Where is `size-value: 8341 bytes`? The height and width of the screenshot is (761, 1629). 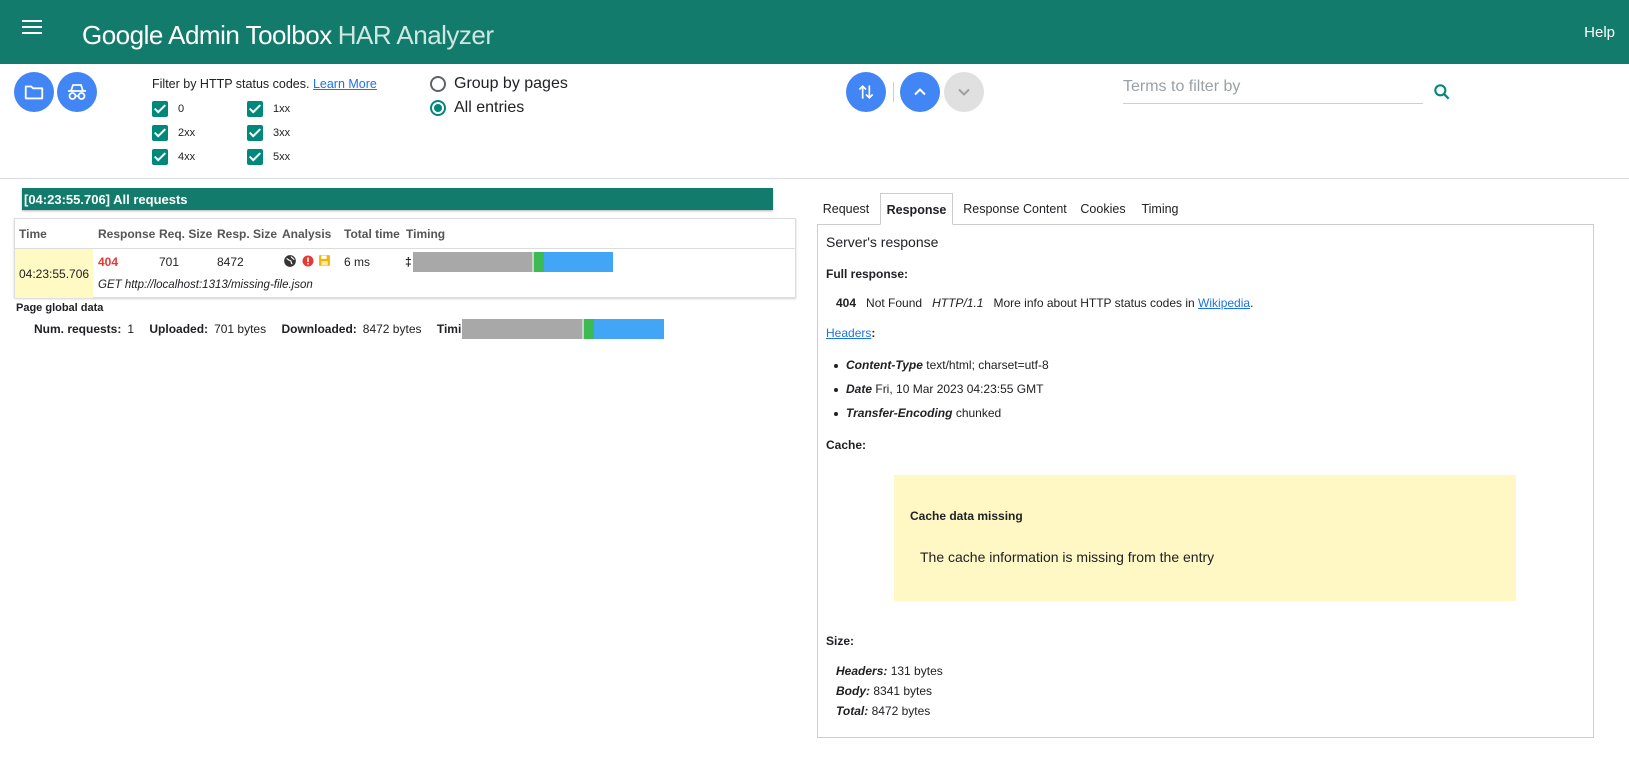 size-value: 8341 bytes is located at coordinates (903, 691).